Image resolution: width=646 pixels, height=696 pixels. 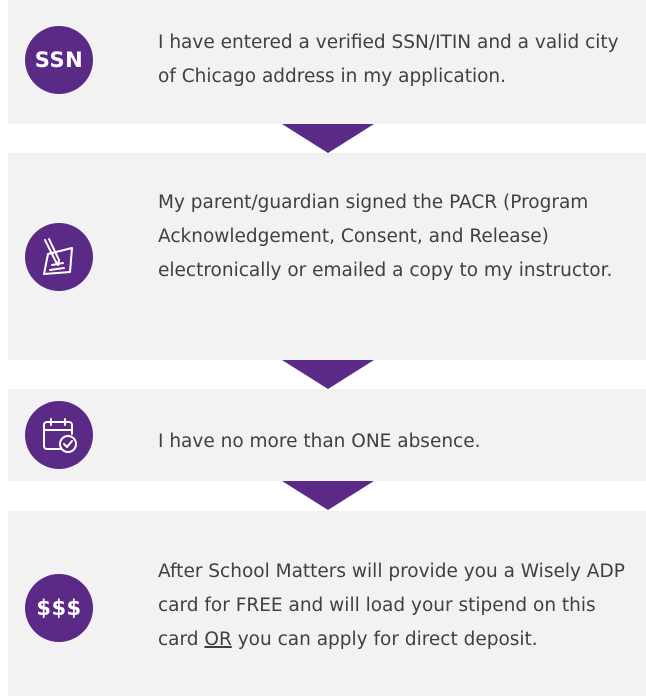 I want to click on step-stipend-emphasis: OR, so click(x=218, y=639).